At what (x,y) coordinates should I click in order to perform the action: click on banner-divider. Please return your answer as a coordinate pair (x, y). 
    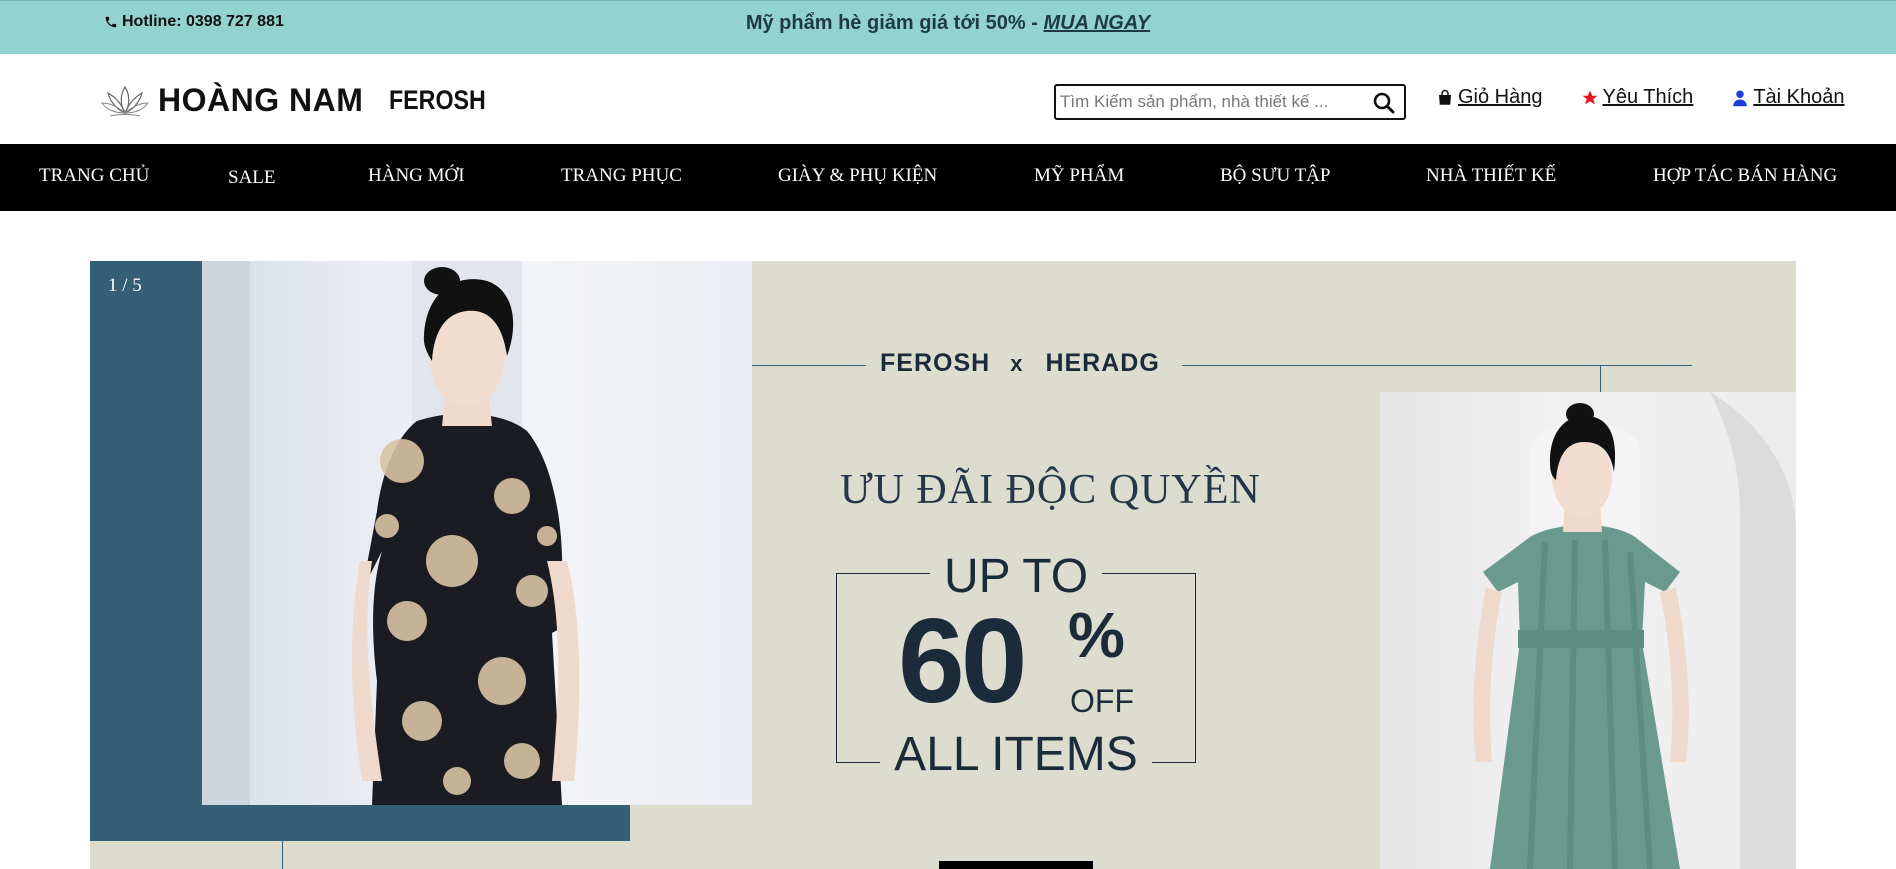
    Looking at the image, I should click on (282, 837).